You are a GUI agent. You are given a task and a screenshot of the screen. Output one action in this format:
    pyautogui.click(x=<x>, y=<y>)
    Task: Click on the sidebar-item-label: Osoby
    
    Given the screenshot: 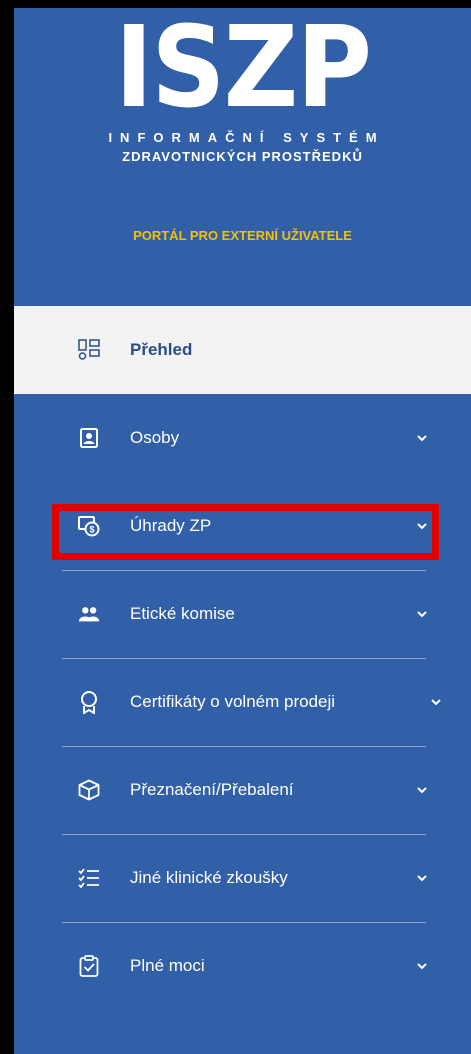 What is the action you would take?
    pyautogui.click(x=155, y=437)
    